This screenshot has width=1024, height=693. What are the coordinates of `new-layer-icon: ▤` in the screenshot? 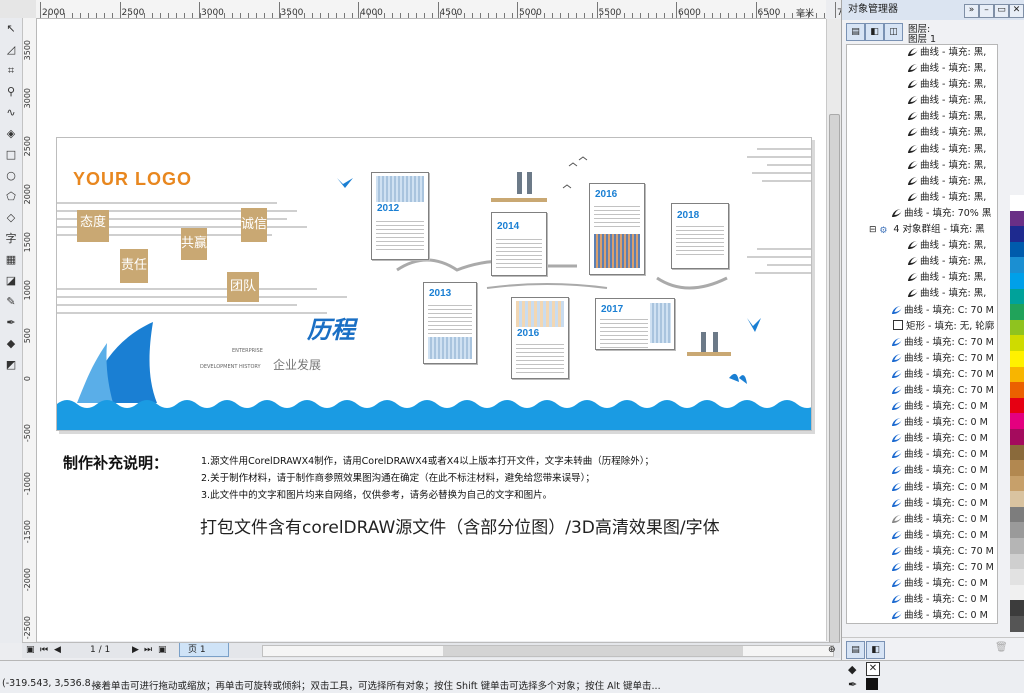 It's located at (855, 650).